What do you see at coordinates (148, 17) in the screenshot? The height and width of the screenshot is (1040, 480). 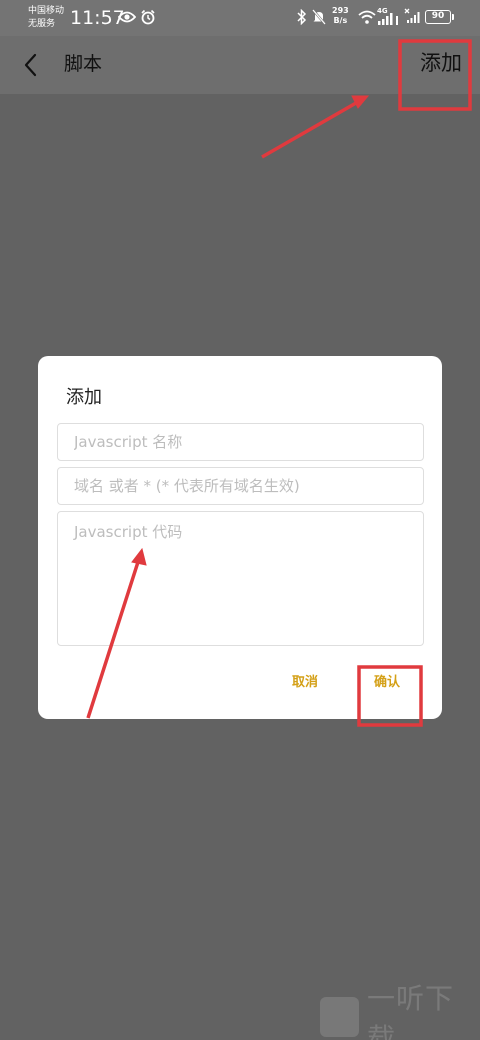 I see `alarm-icon` at bounding box center [148, 17].